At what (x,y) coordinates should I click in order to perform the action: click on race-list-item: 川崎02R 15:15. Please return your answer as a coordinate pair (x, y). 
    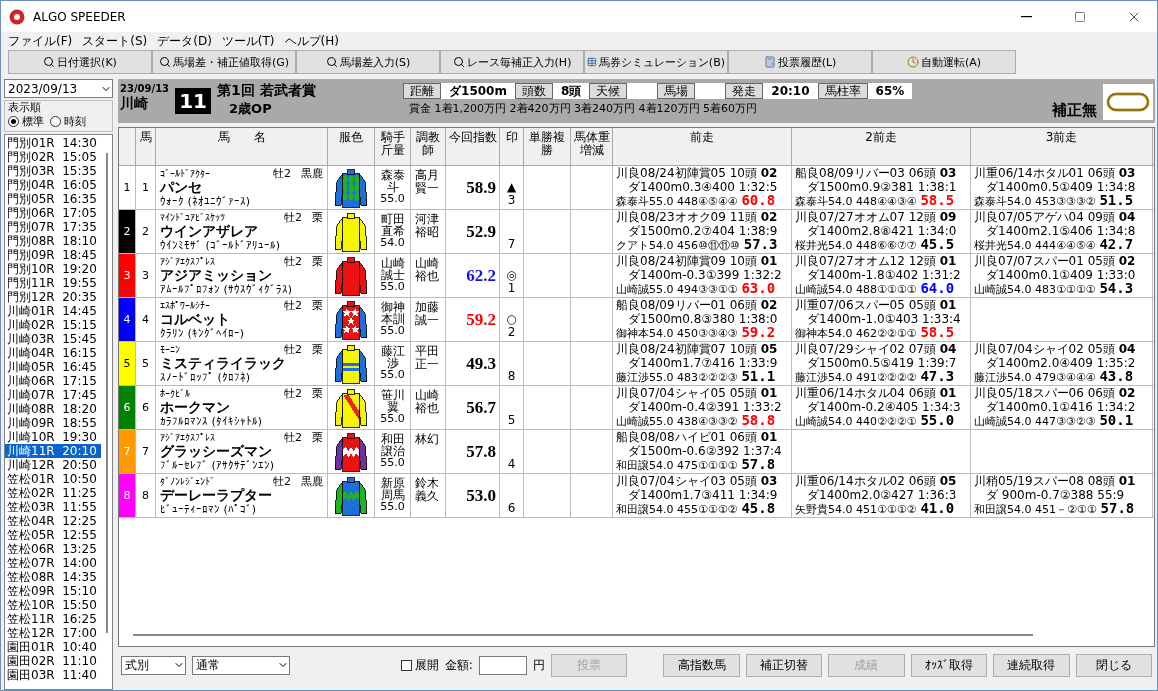
    Looking at the image, I should click on (53, 325).